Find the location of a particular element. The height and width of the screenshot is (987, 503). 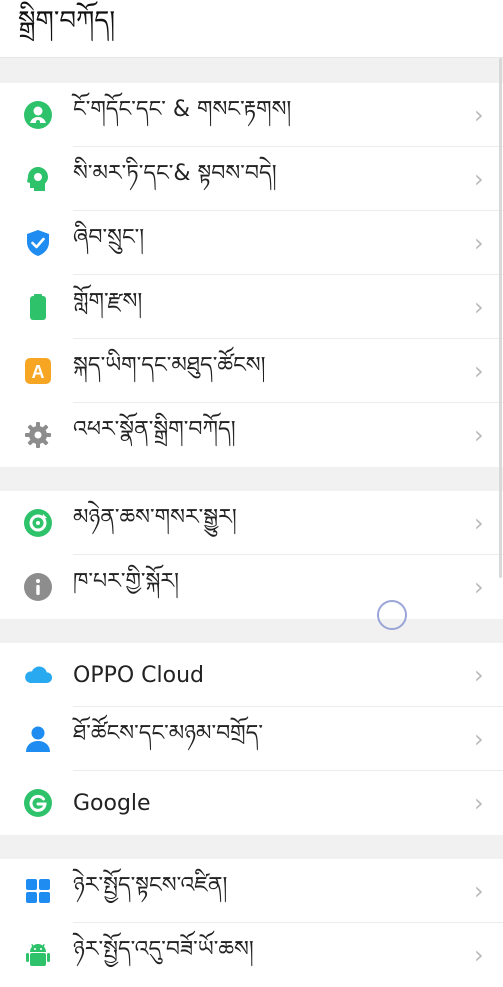

settings-item-developer-options: ཉེར་སྤྱོད་འདུ་བཟོ་ཡོ་ཆས། › is located at coordinates (251, 955).